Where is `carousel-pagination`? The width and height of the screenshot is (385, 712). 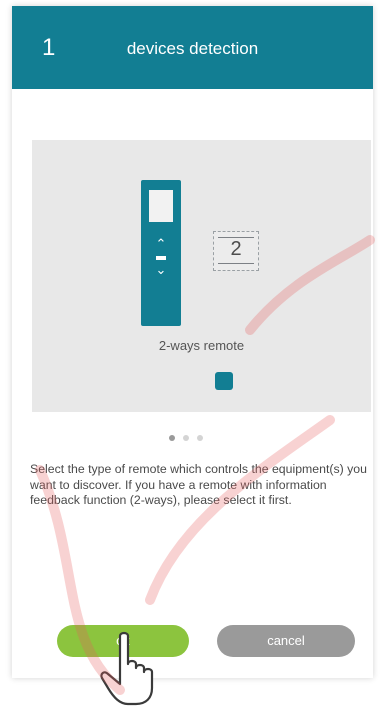 carousel-pagination is located at coordinates (199, 439).